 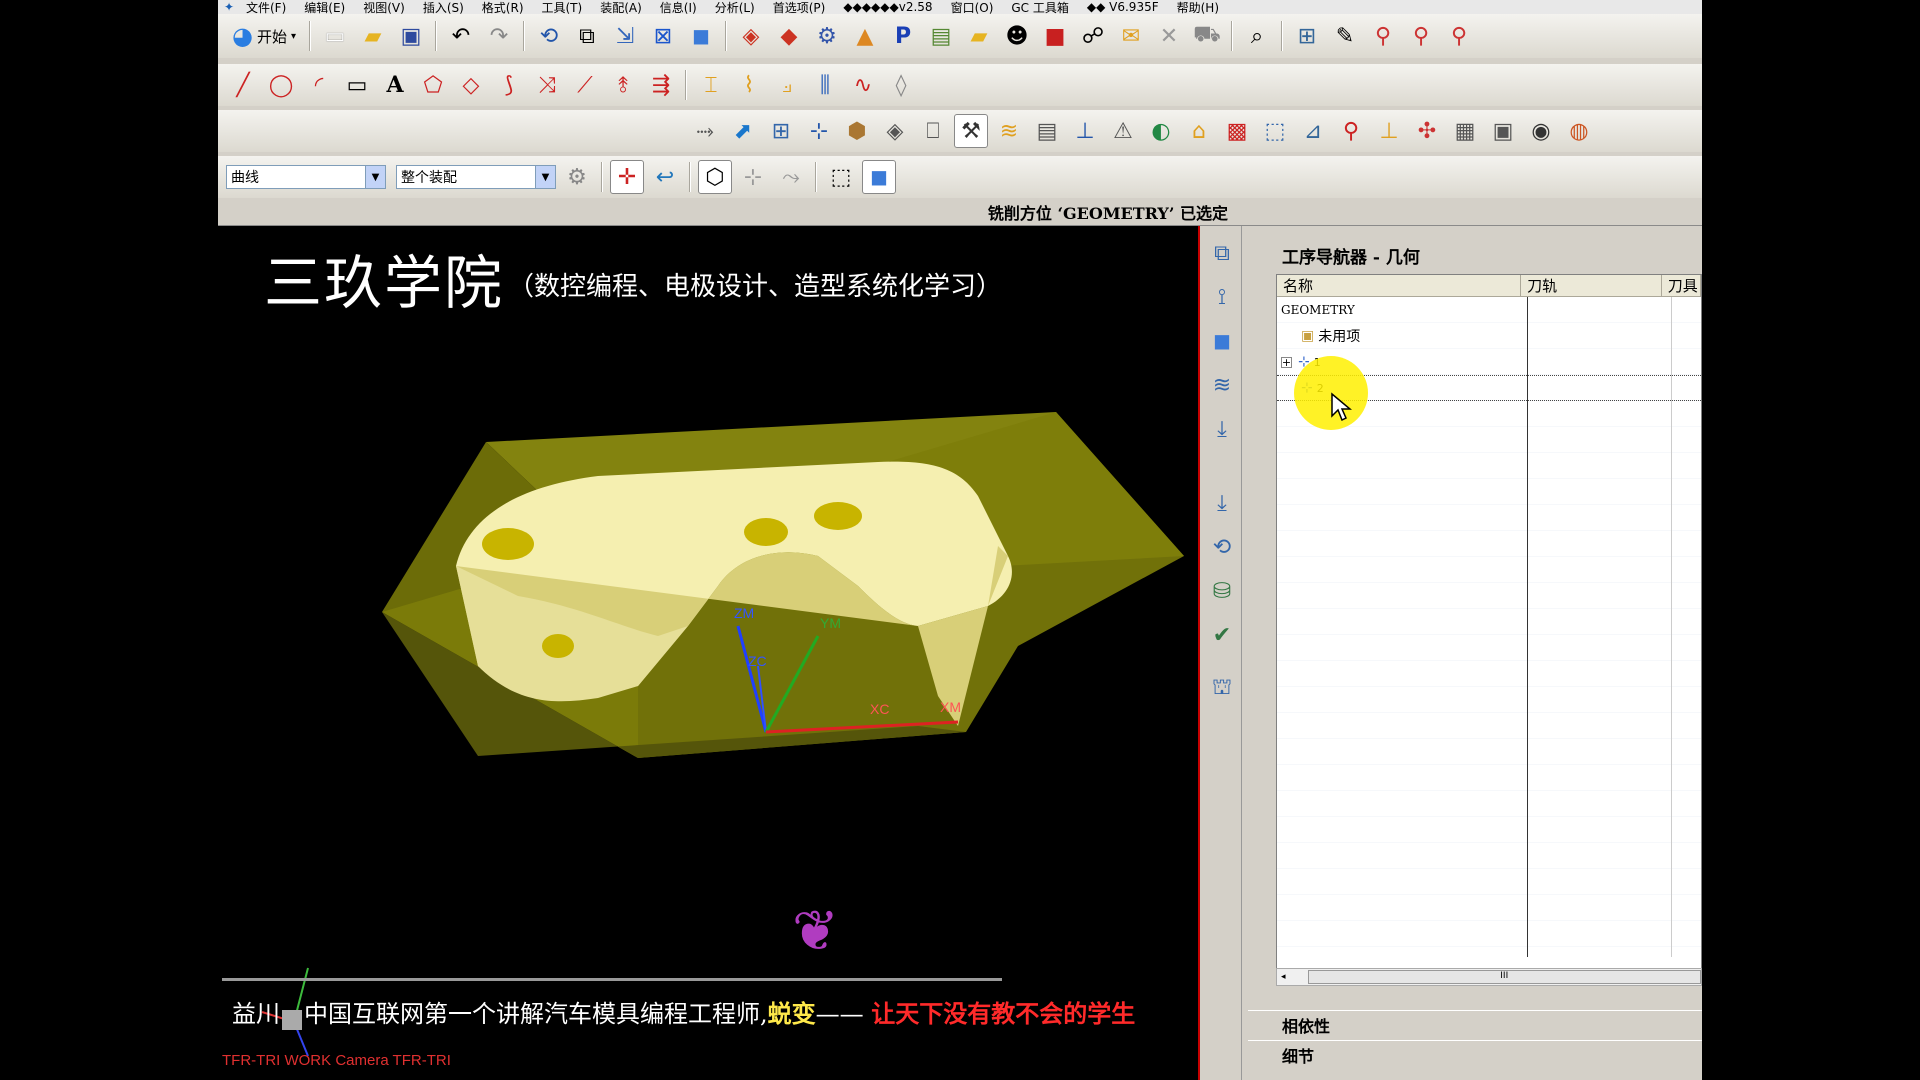 What do you see at coordinates (1222, 429) in the screenshot?
I see `operation-navigator-icon: ⤓` at bounding box center [1222, 429].